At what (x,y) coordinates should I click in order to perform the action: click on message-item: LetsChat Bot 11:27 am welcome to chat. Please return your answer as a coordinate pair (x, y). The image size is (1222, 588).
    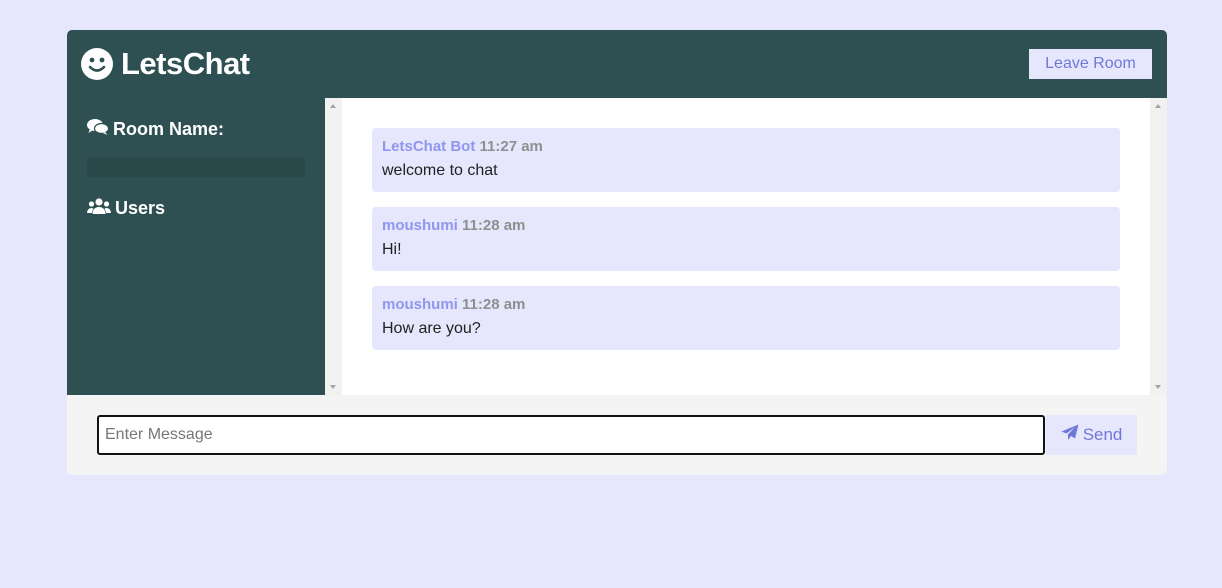
    Looking at the image, I should click on (746, 160).